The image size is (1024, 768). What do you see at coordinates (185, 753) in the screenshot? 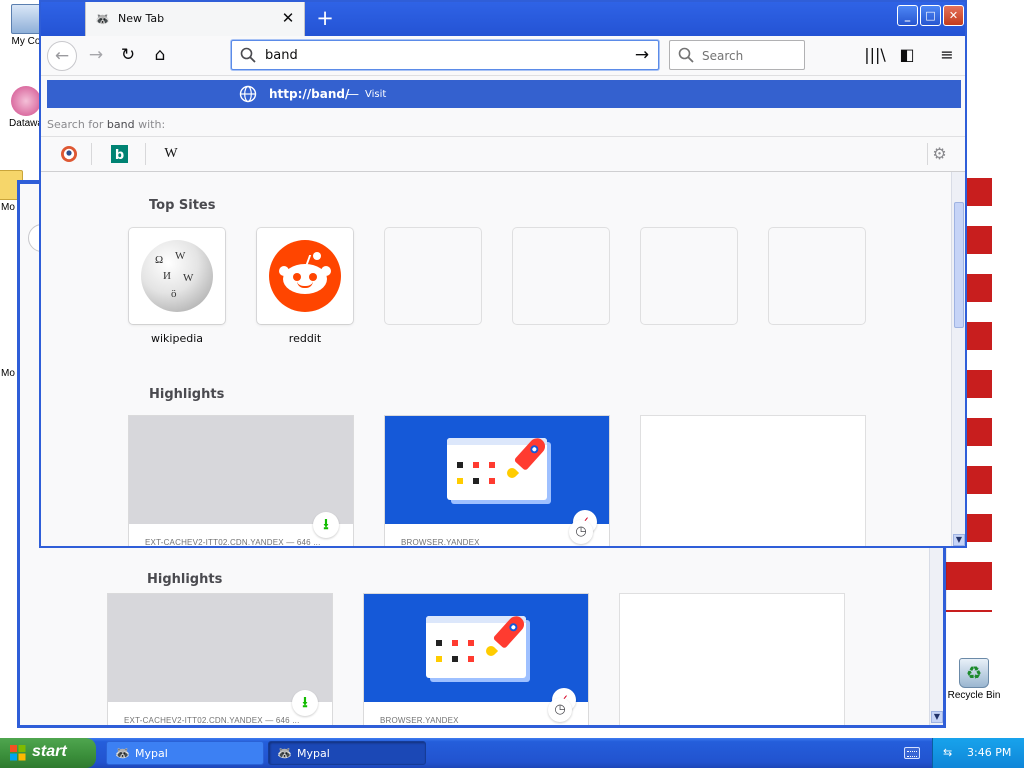
I see `taskbar-button-mypal: 🦝 Mypal` at bounding box center [185, 753].